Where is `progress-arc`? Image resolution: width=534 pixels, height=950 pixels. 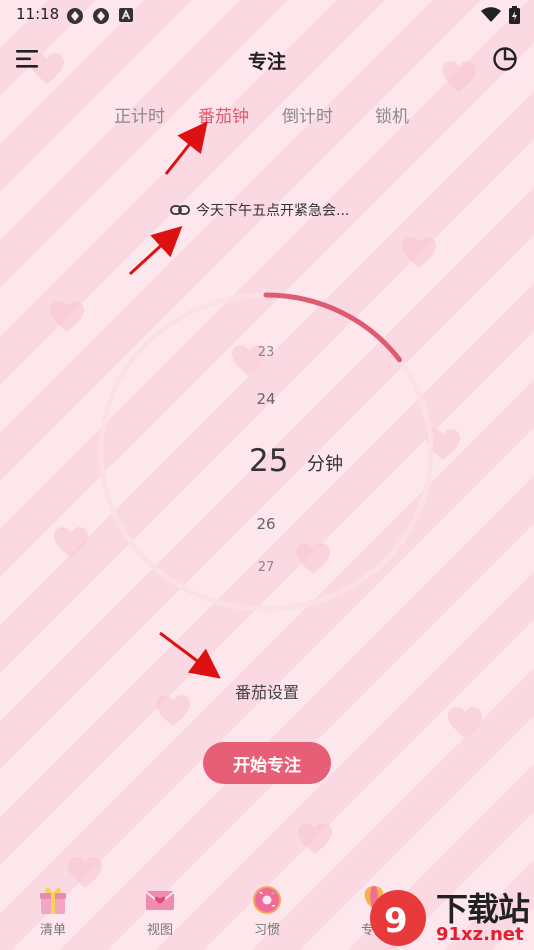 progress-arc is located at coordinates (332, 327).